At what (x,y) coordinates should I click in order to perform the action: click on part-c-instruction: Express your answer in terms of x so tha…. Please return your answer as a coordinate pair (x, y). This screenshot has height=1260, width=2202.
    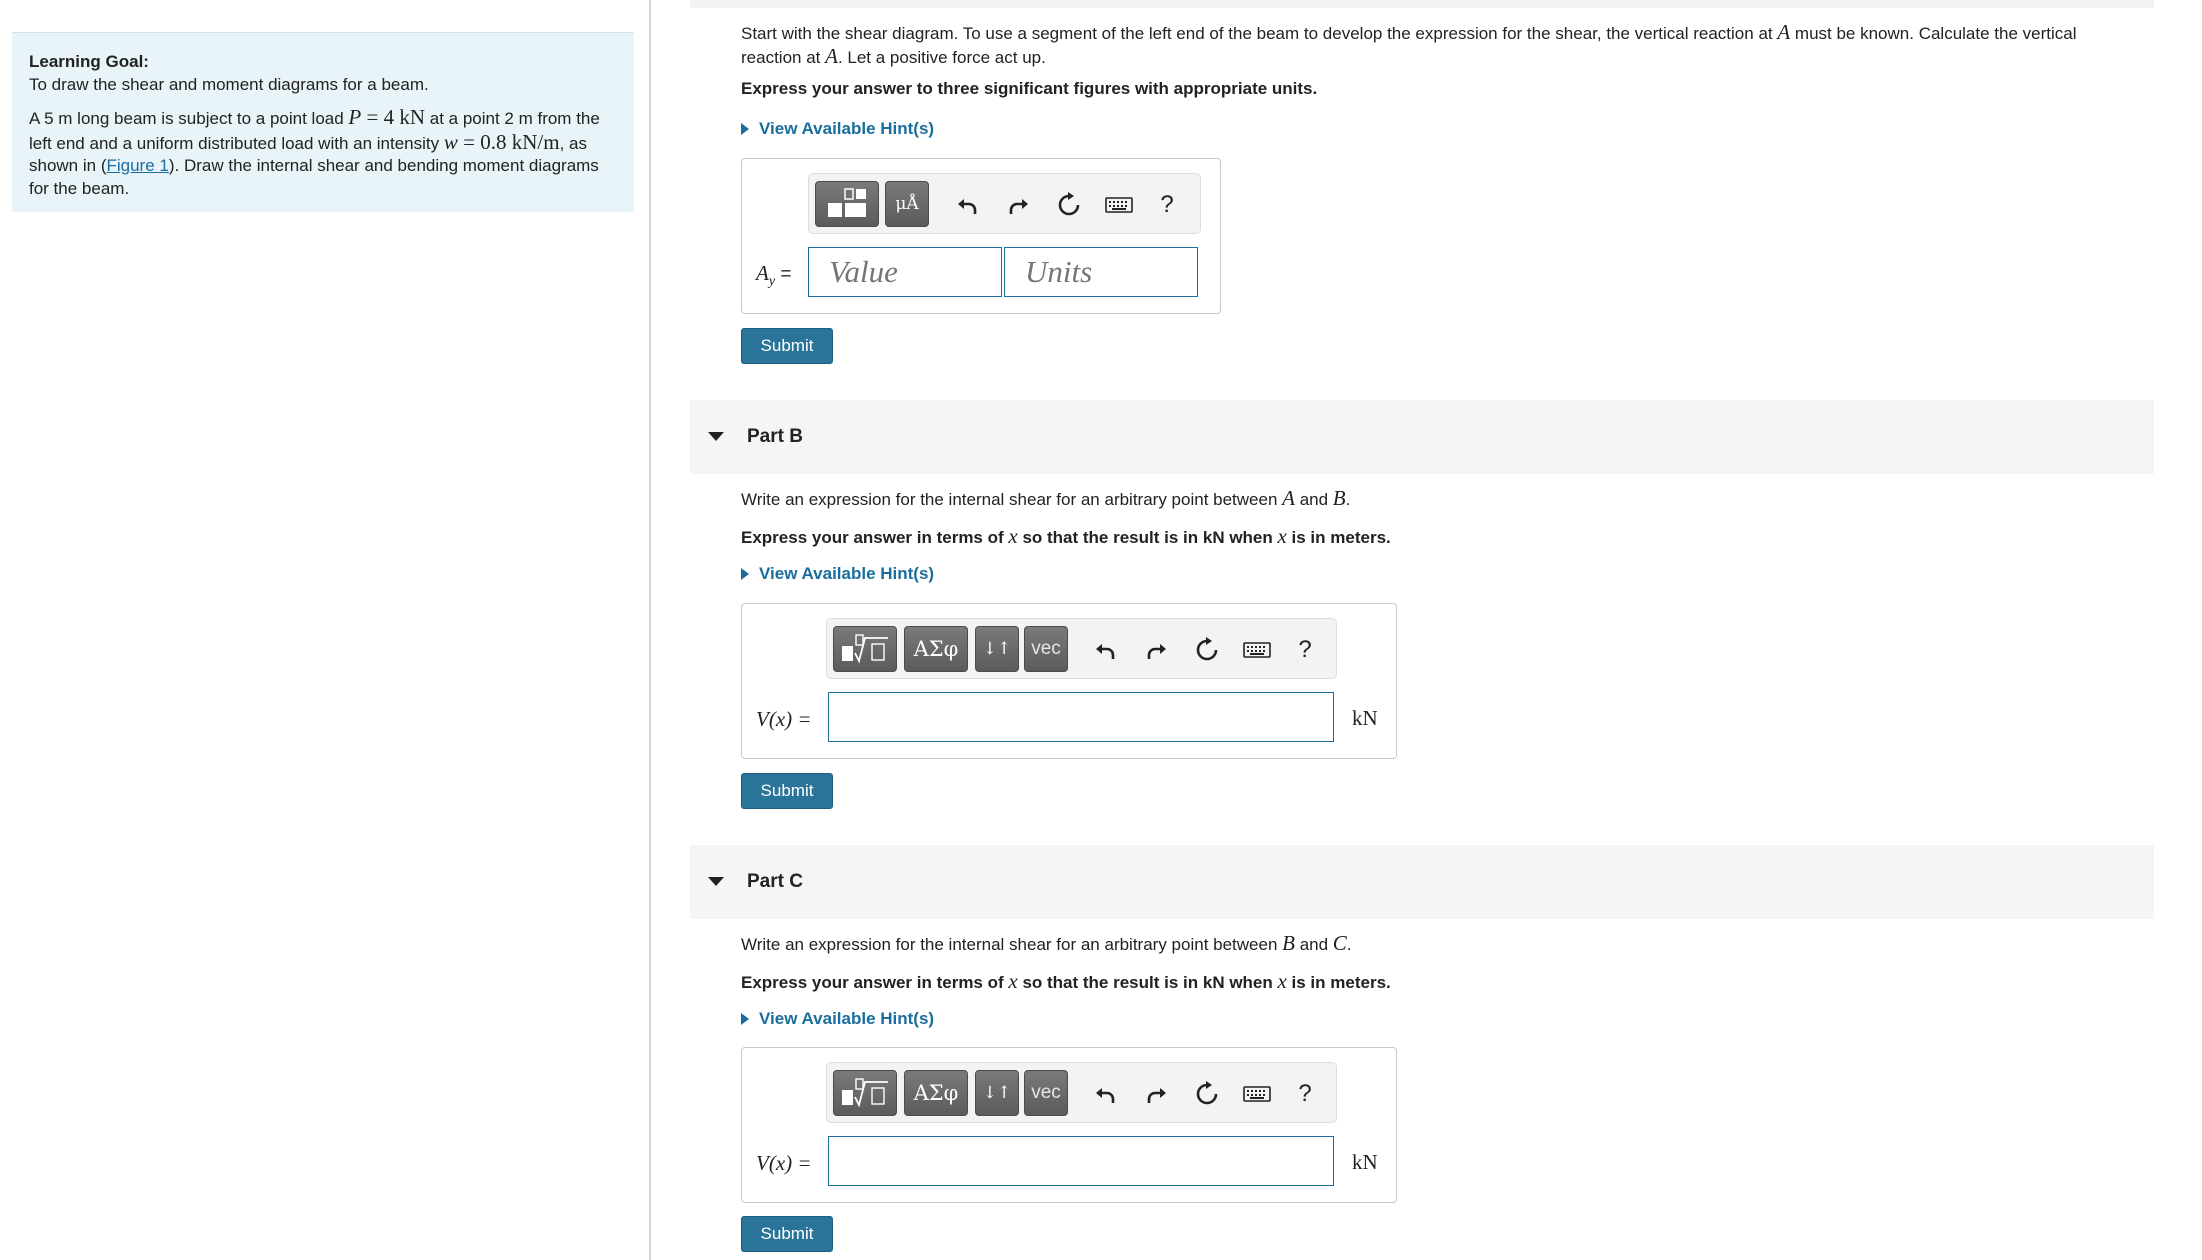
    Looking at the image, I should click on (1066, 981).